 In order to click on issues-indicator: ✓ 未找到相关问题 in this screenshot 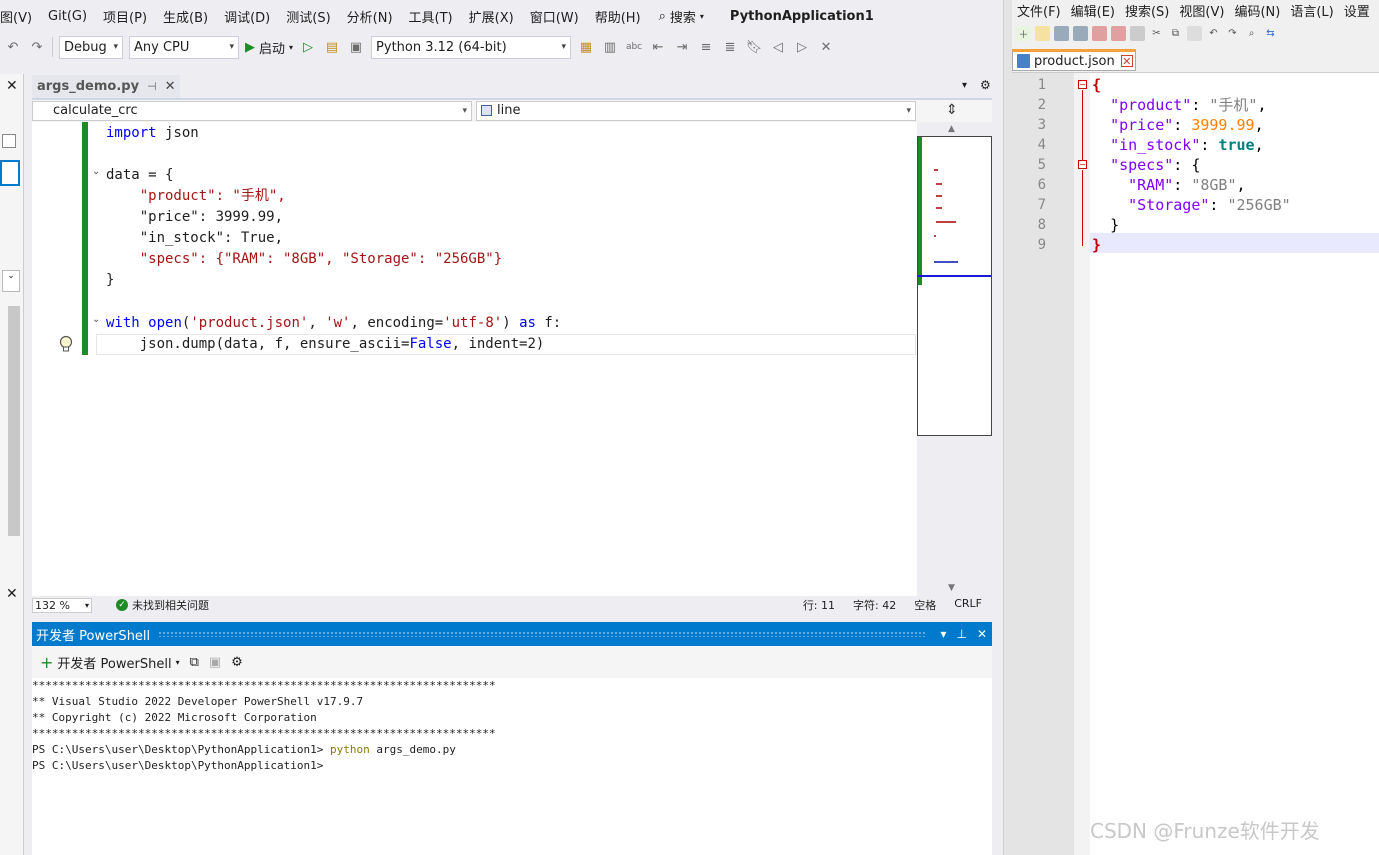, I will do `click(162, 605)`.